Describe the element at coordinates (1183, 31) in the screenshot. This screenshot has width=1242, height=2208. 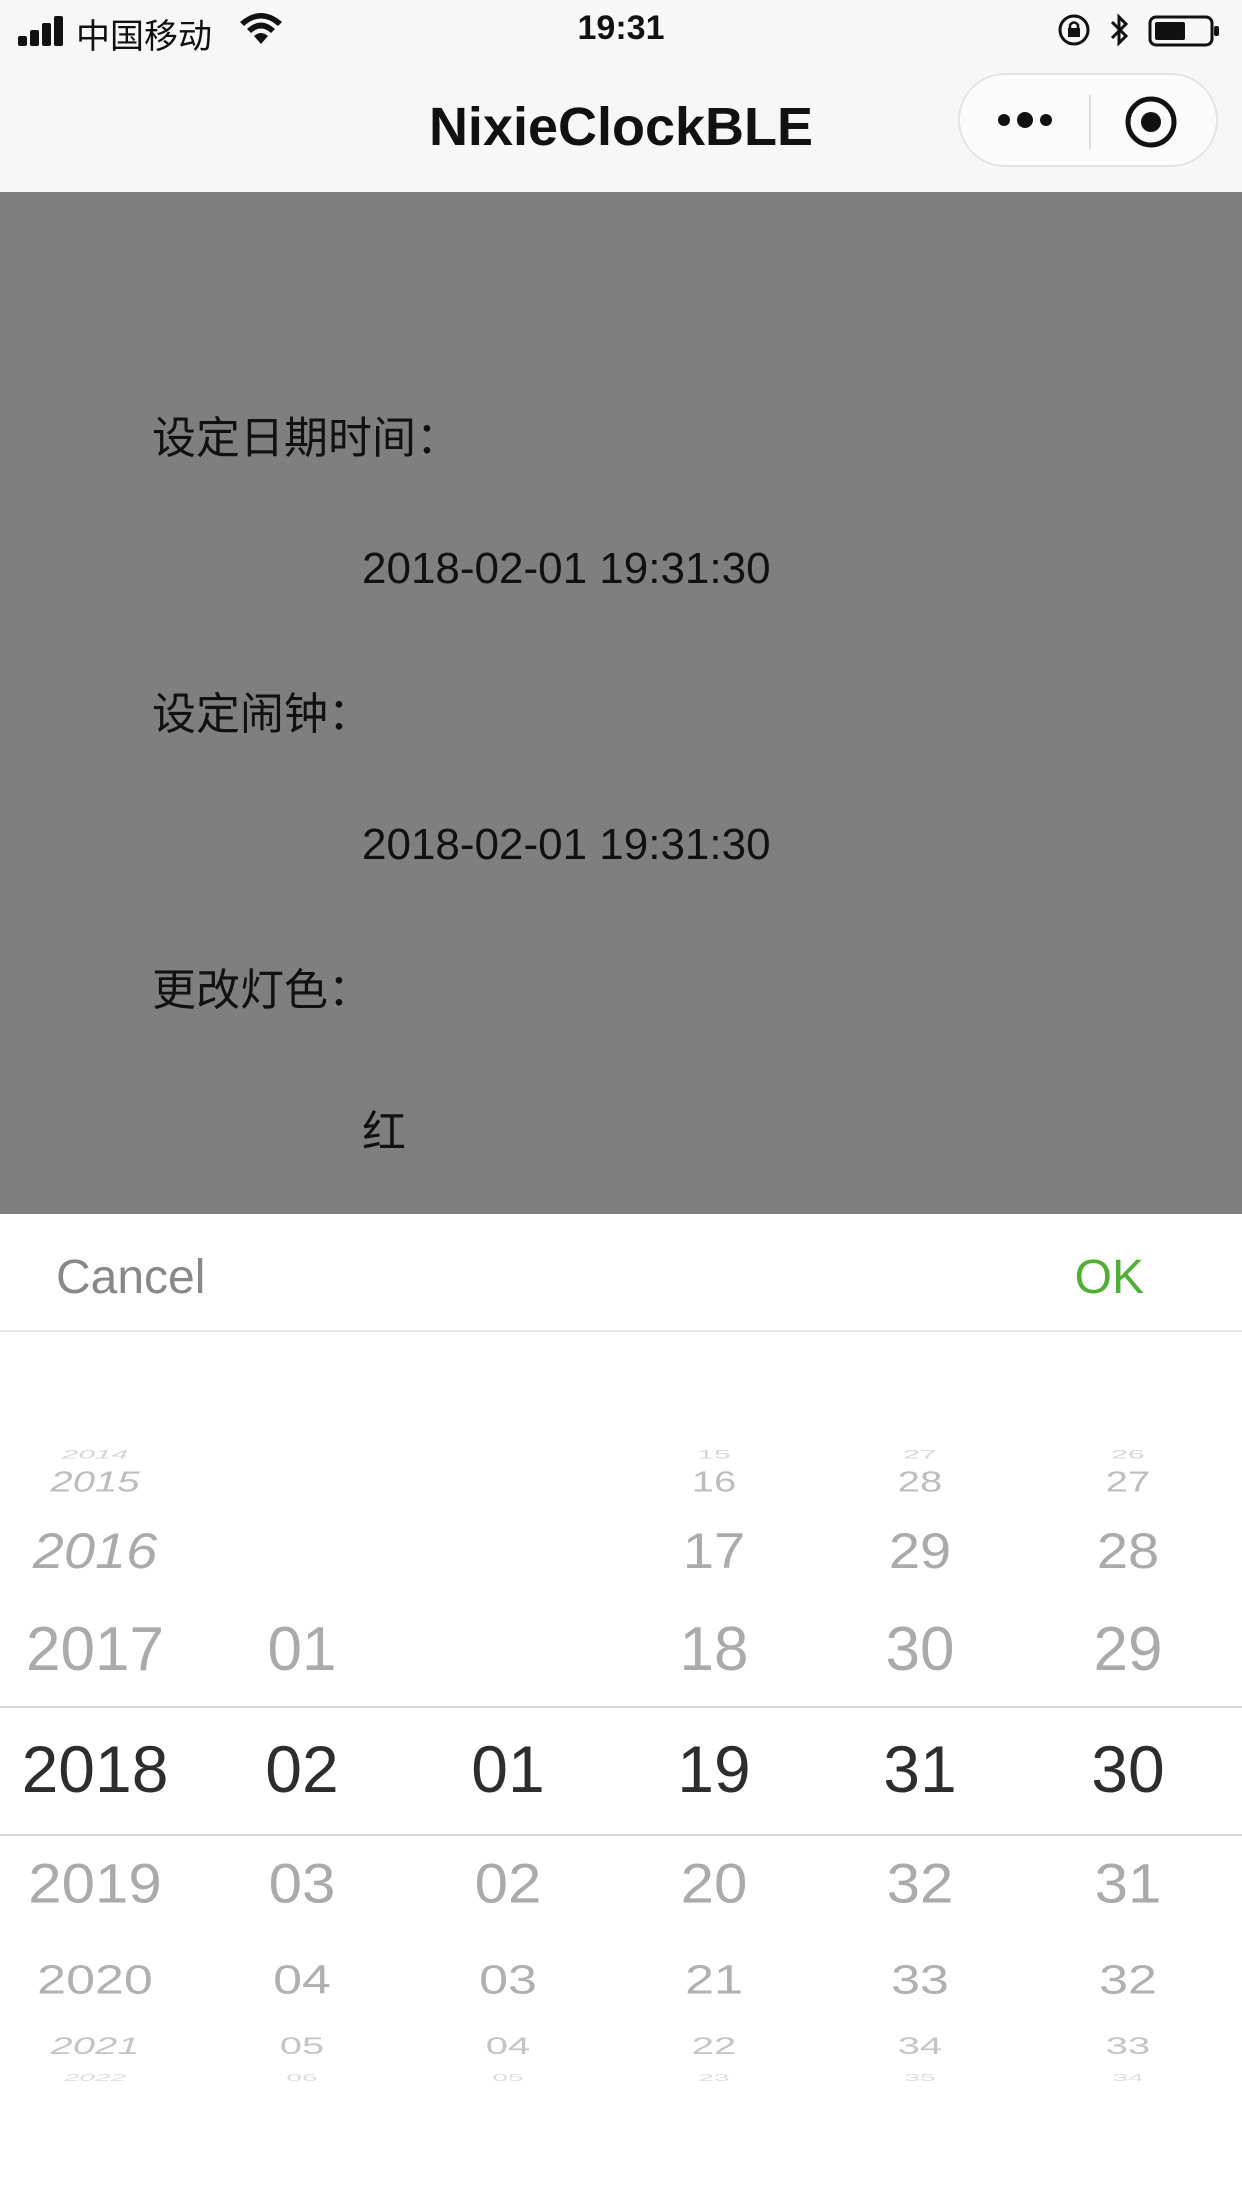
I see `battery-icon` at that location.